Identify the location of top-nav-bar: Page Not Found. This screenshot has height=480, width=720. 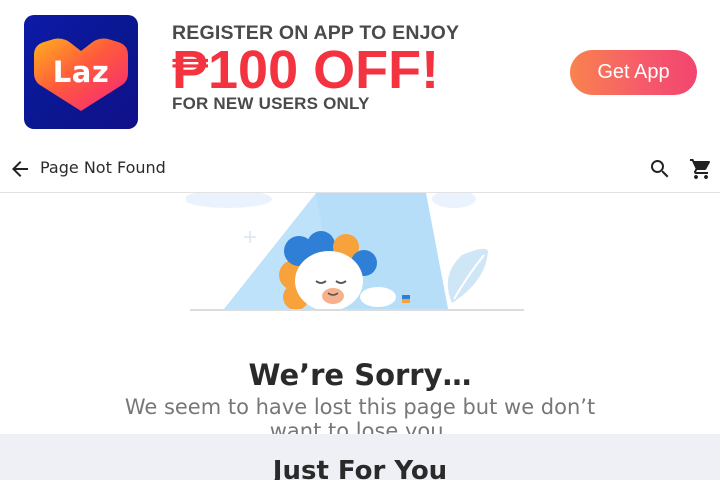
(360, 168).